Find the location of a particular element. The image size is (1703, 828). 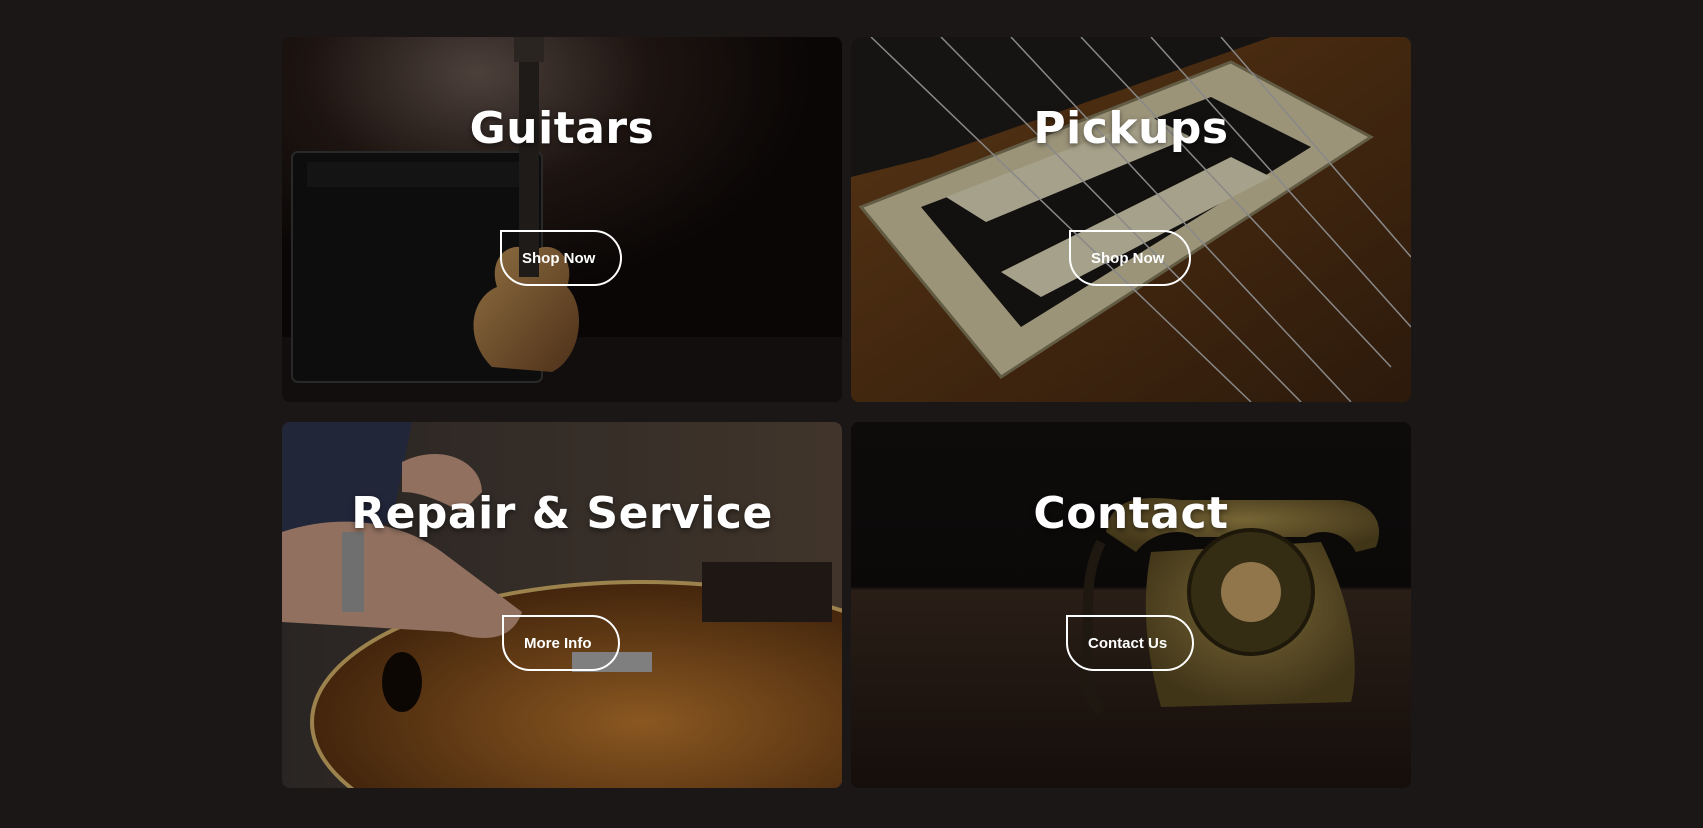

card-pickups: Pickups Shop Now is located at coordinates (1131, 219).